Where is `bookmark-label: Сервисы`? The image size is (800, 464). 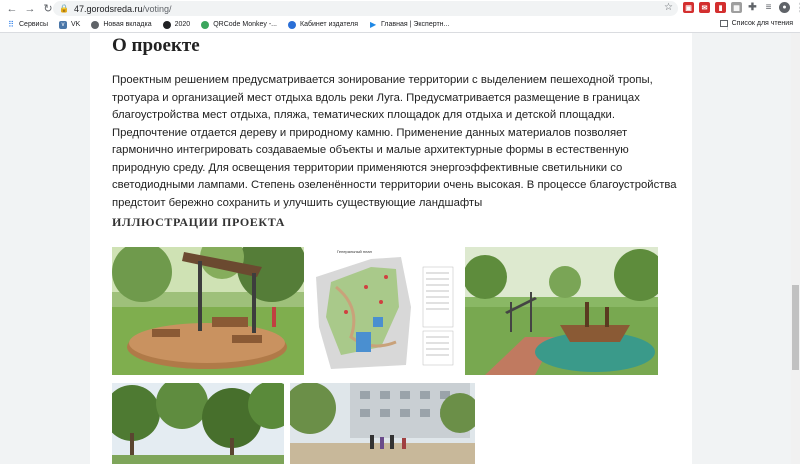
bookmark-label: Сервисы is located at coordinates (34, 24).